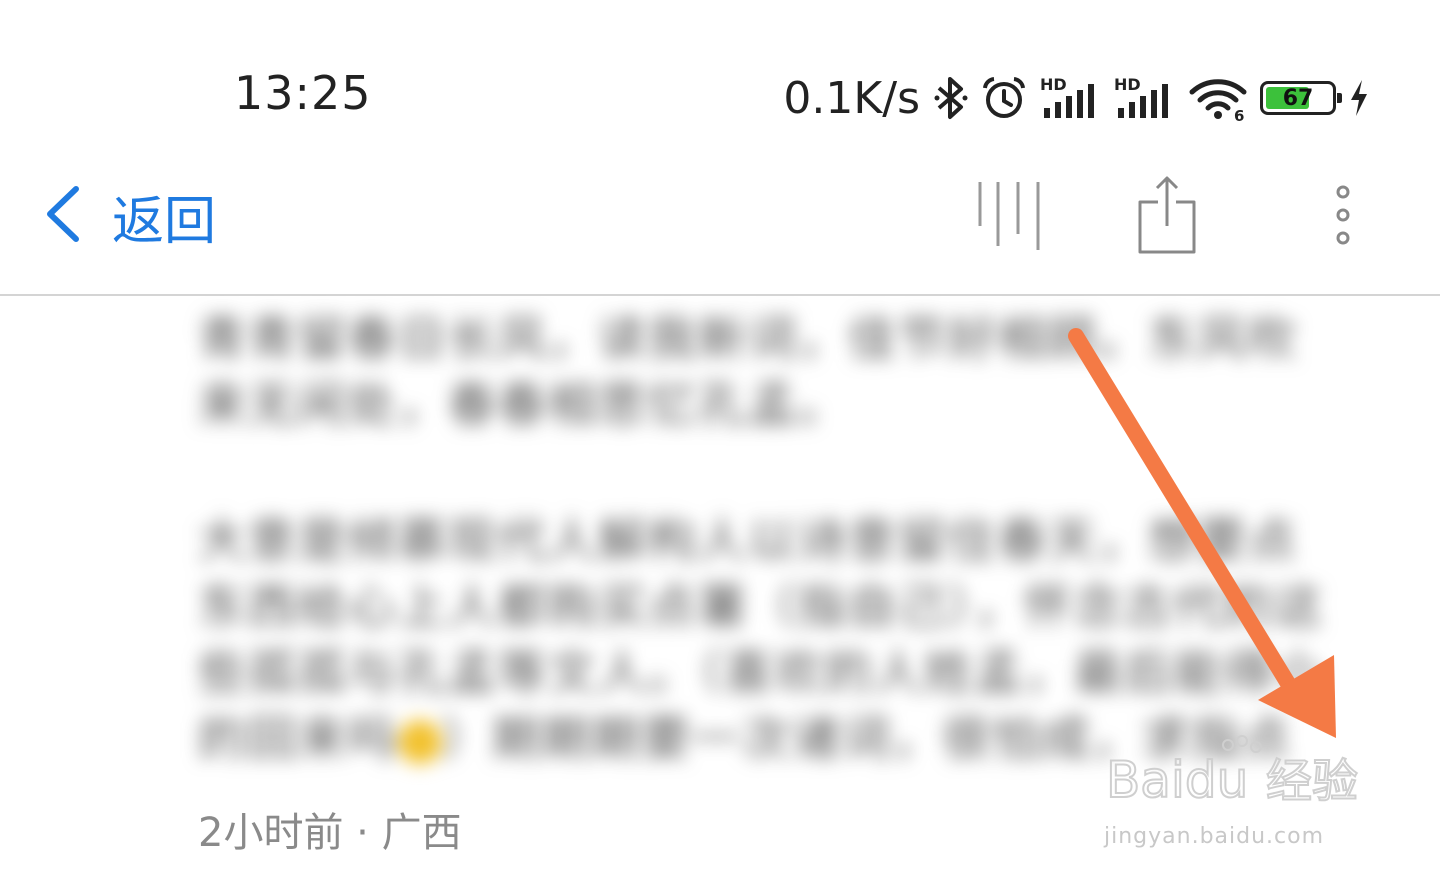 This screenshot has height=887, width=1440. Describe the element at coordinates (1004, 98) in the screenshot. I see `alarm-icon` at that location.